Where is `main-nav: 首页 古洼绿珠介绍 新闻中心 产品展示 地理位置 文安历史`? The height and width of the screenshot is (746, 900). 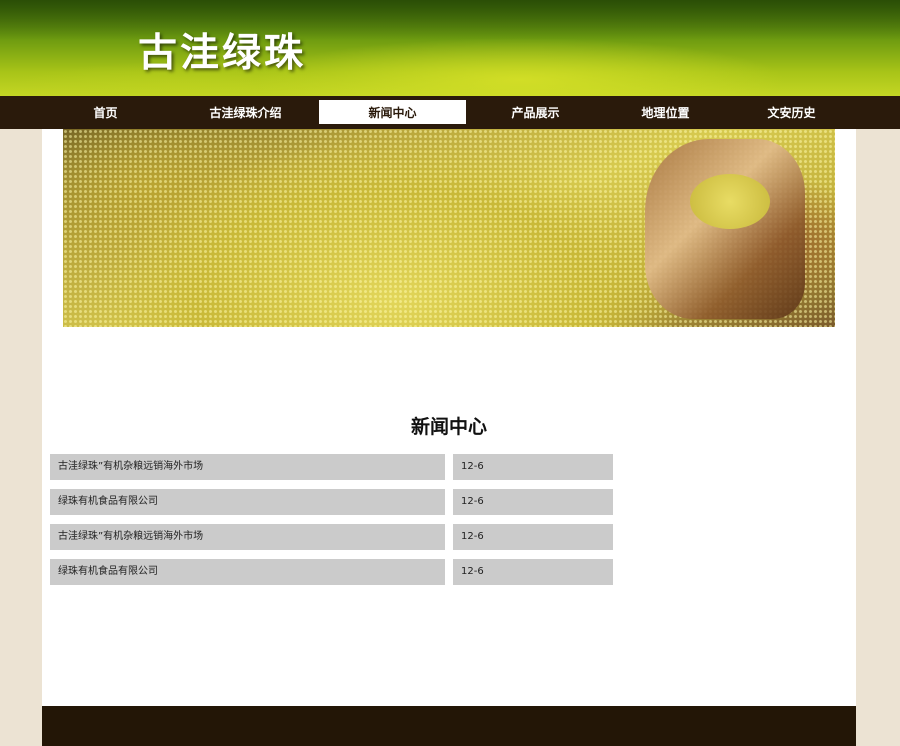
main-nav: 首页 古洼绿珠介绍 新闻中心 产品展示 地理位置 文安历史 is located at coordinates (450, 112).